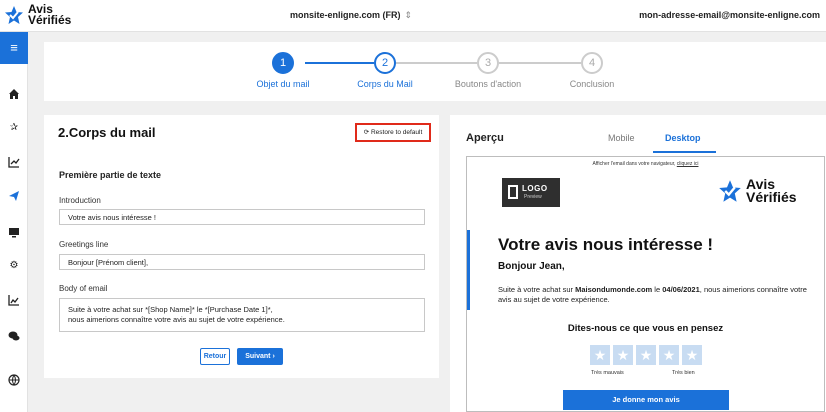  I want to click on greetings-label: Greetings line, so click(84, 244).